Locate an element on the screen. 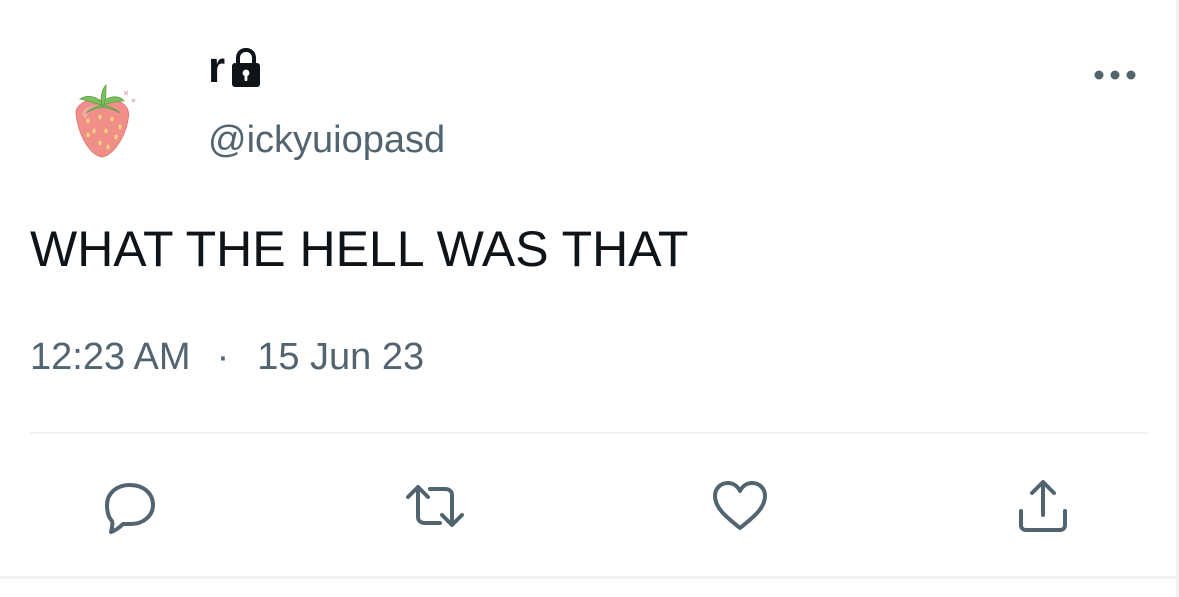 The width and height of the screenshot is (1179, 597). tweet-time: 12:23 AM is located at coordinates (110, 357).